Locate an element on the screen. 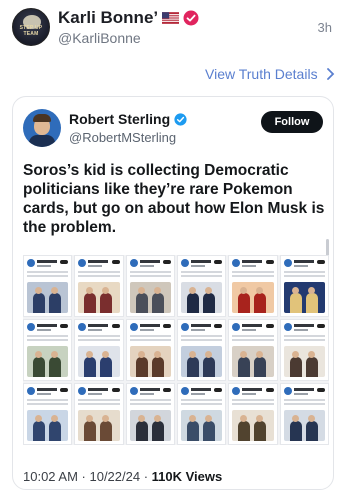 This screenshot has height=500, width=346. view-truth-details-link: View Truth Details is located at coordinates (270, 74).